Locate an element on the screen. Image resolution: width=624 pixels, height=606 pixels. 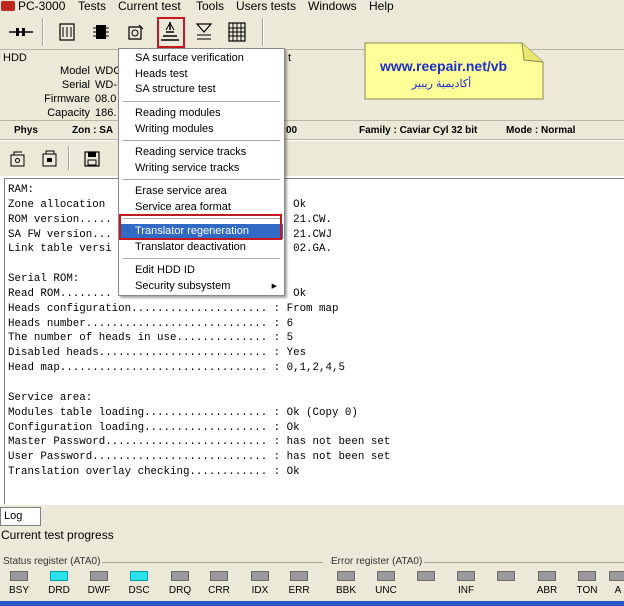
menu-item-service-area-format: Service area format is located at coordinates (201, 207).